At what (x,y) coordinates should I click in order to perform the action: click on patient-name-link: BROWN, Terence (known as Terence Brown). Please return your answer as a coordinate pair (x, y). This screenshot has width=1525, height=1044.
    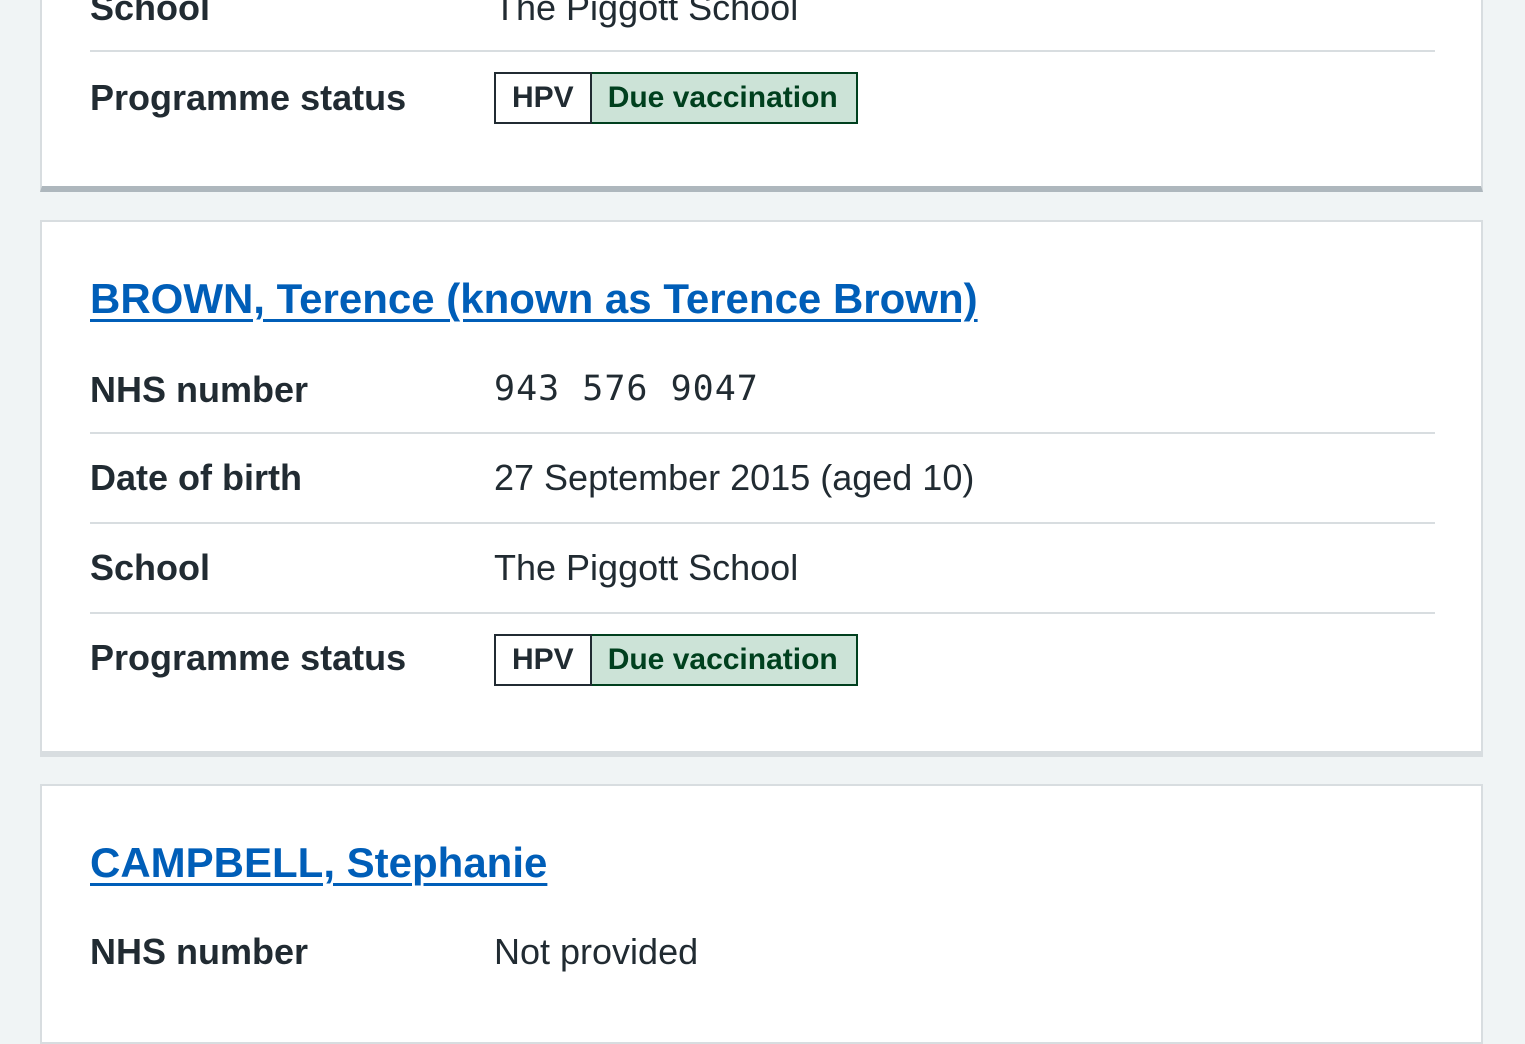
    Looking at the image, I should click on (534, 298).